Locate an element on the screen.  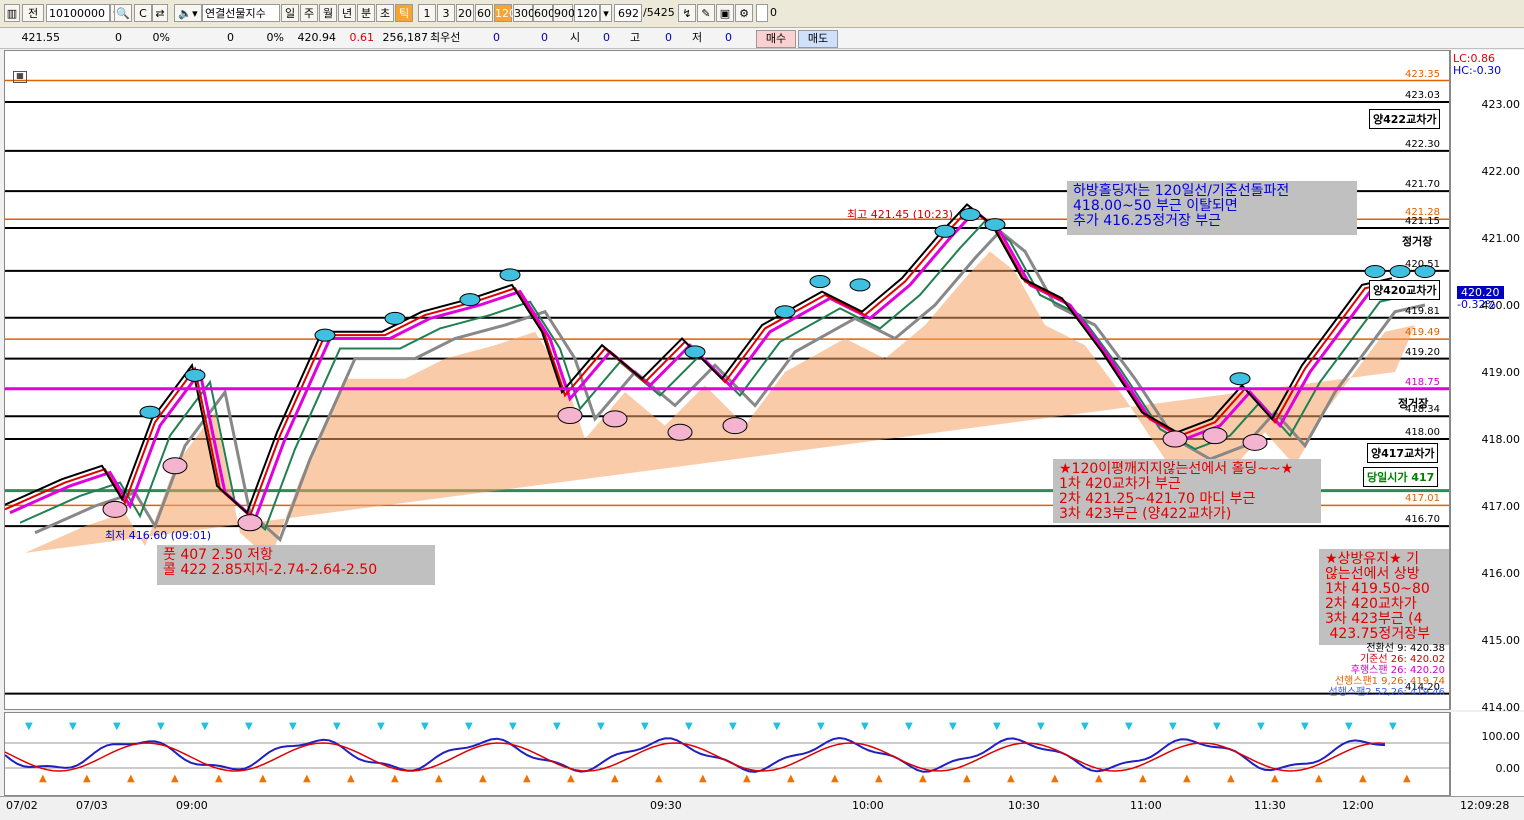
level-tag: 양420교차가 is located at coordinates (1405, 290).